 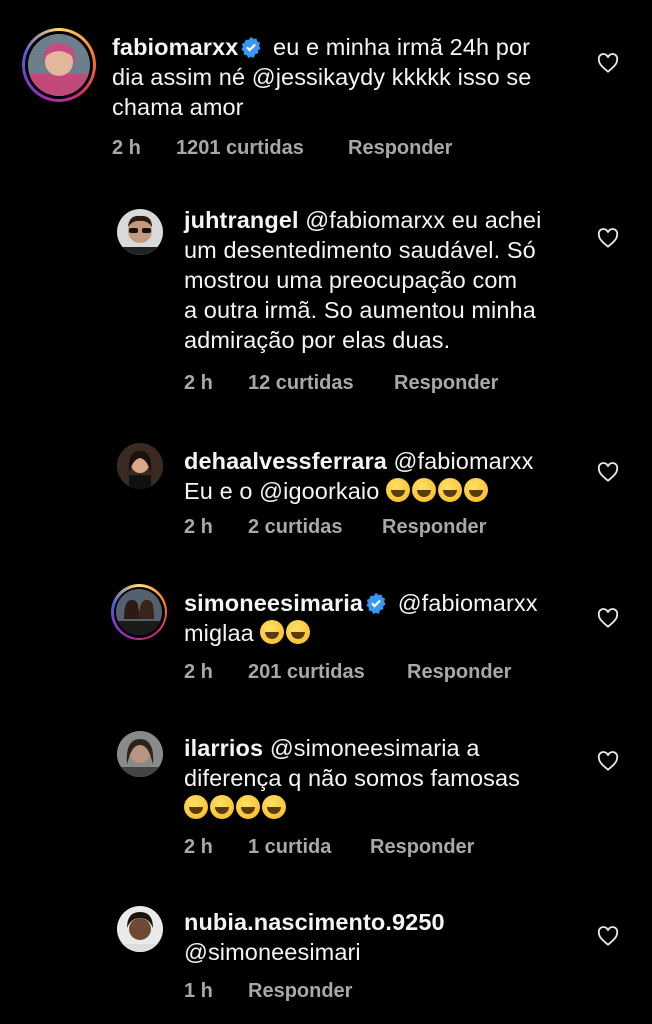 What do you see at coordinates (282, 491) in the screenshot?
I see `comment-text-line: Eu e o @igoorkaio` at bounding box center [282, 491].